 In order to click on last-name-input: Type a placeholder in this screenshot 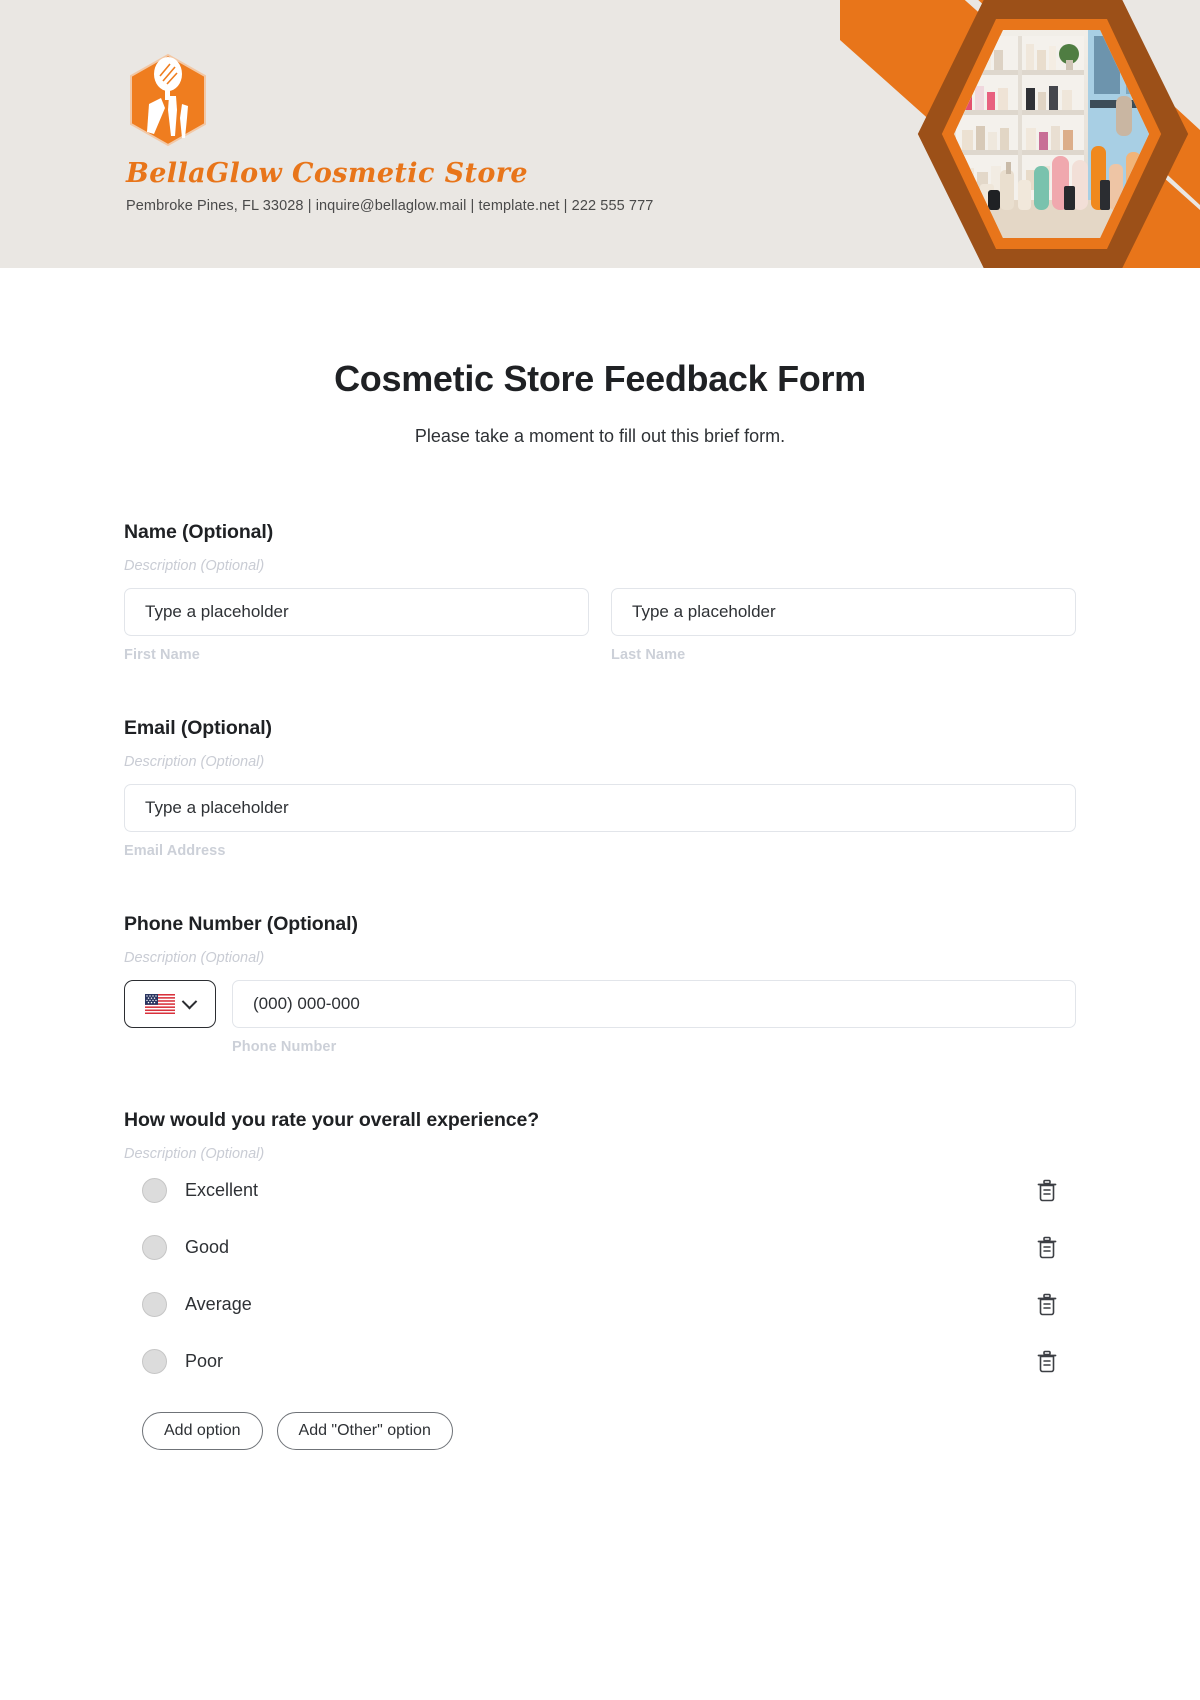, I will do `click(843, 612)`.